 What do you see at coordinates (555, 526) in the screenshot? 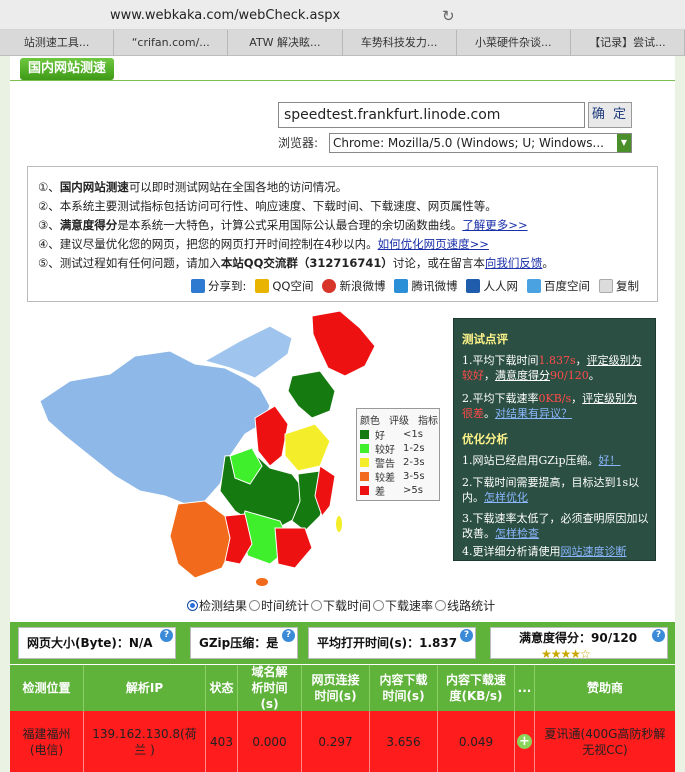
I see `optimize-item-3: 3.下载速率太低了，必须查明原因加以改善。怎样检查` at bounding box center [555, 526].